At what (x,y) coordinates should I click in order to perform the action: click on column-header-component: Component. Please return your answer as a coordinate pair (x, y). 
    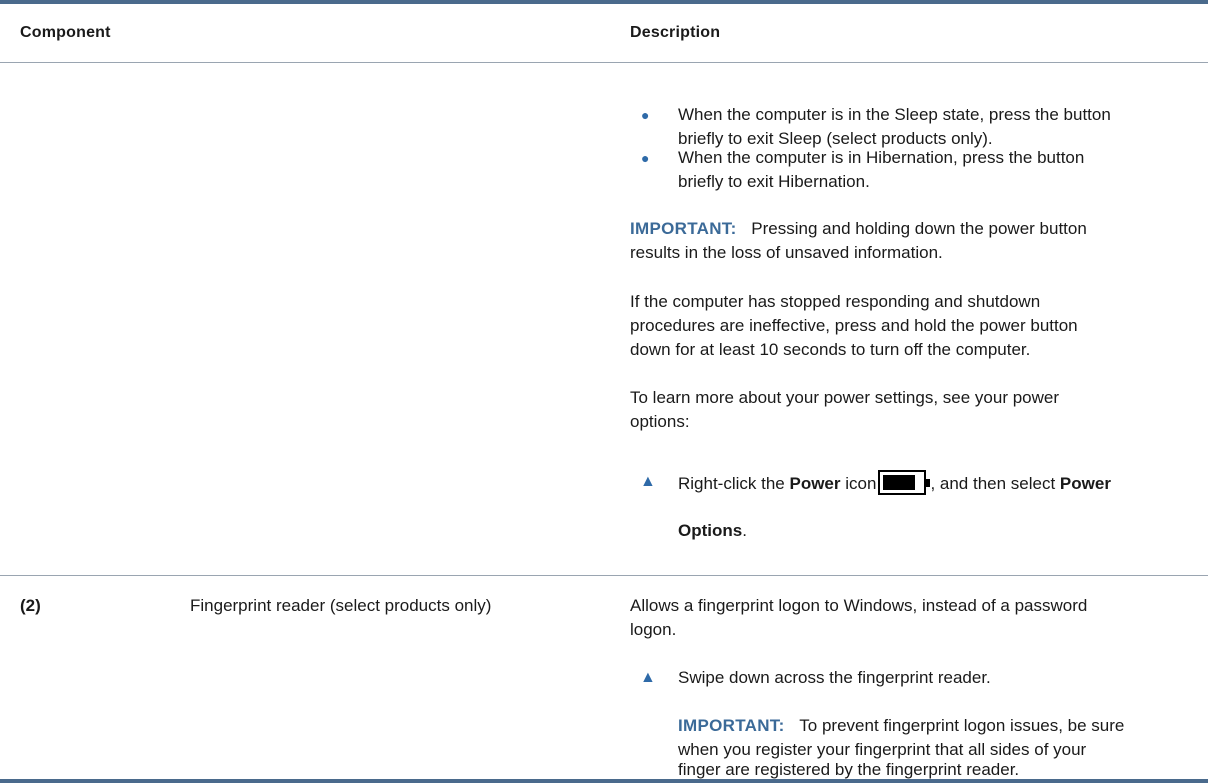
    Looking at the image, I should click on (65, 32).